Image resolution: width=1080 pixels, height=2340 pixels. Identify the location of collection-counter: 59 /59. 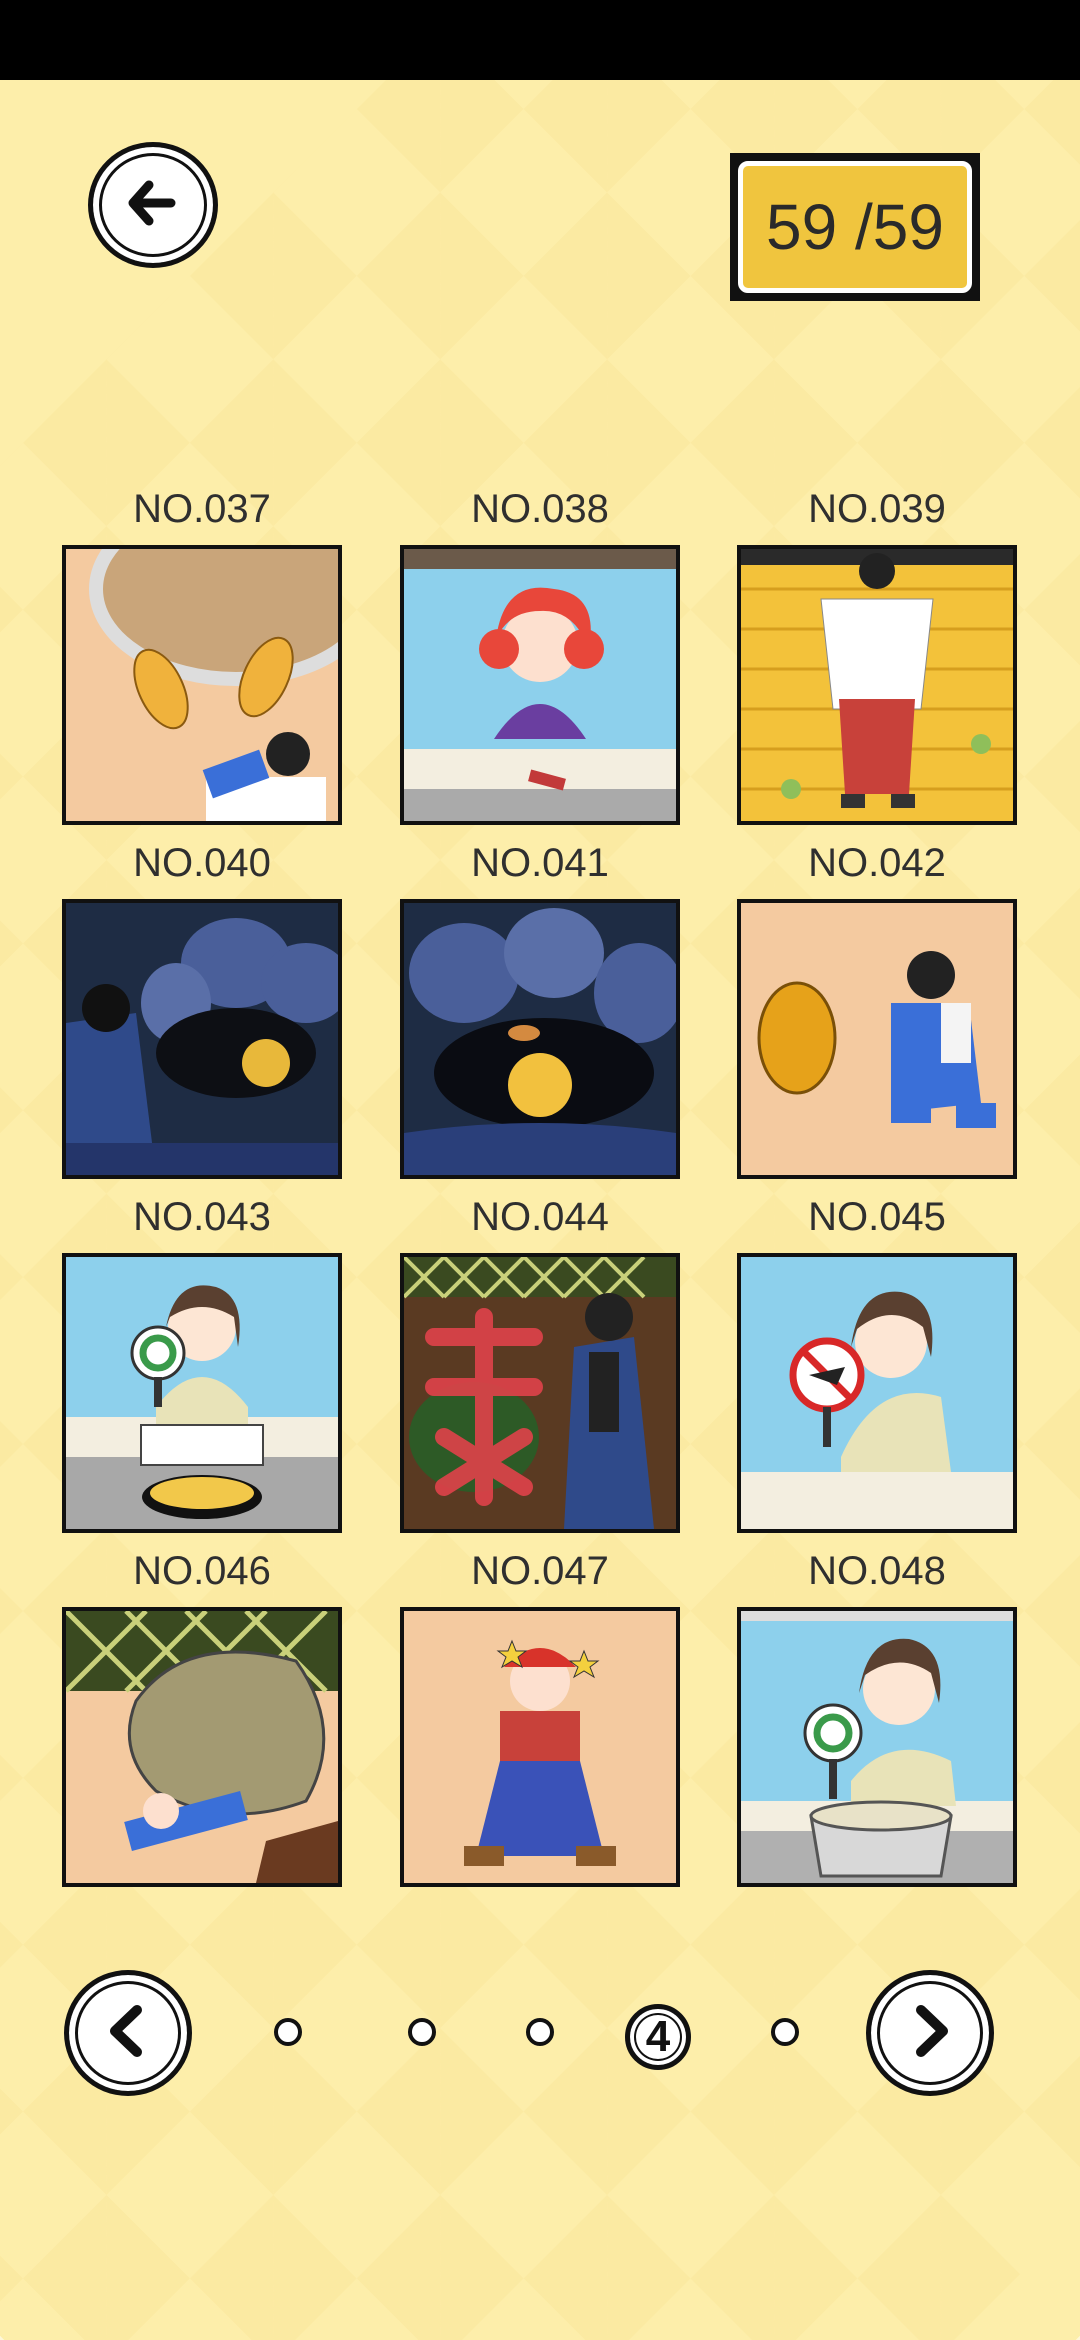
(855, 227).